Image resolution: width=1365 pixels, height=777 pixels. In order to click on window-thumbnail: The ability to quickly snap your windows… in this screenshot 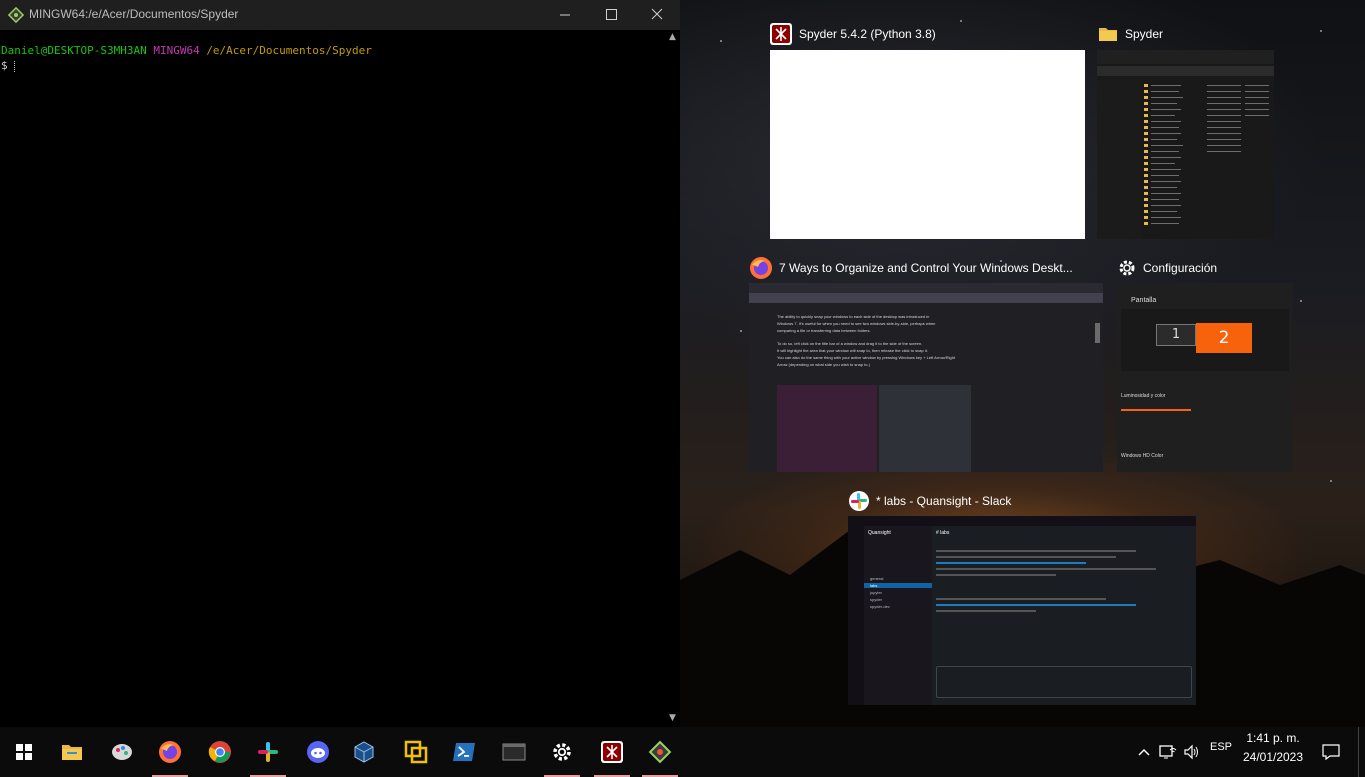, I will do `click(926, 377)`.